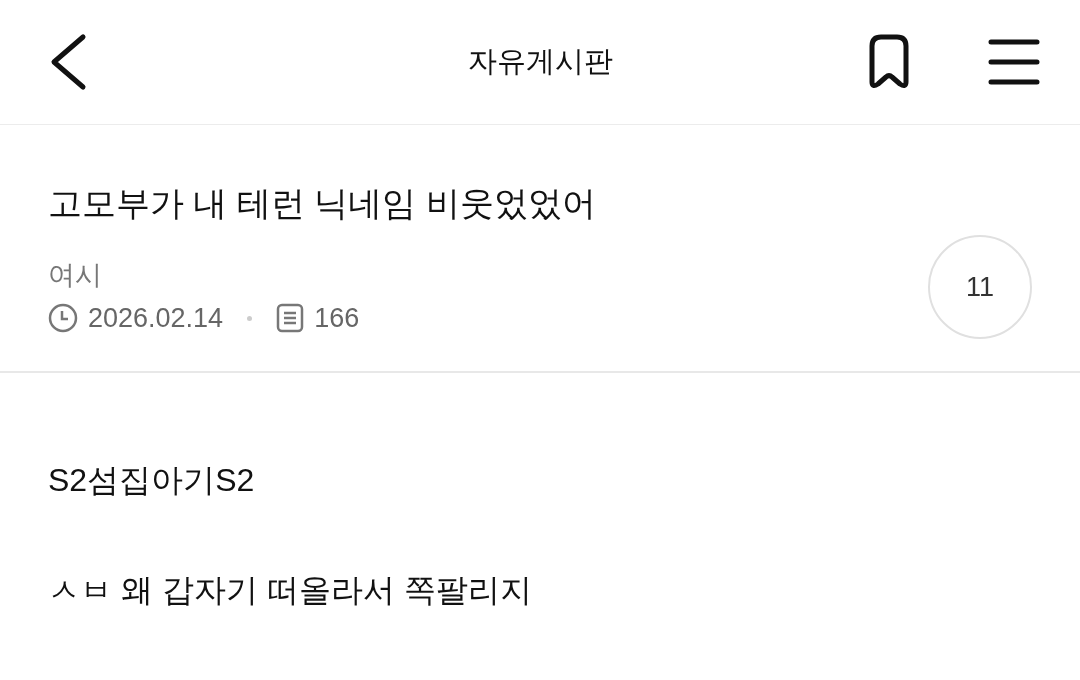 The width and height of the screenshot is (1080, 680). What do you see at coordinates (290, 590) in the screenshot?
I see `body-paragraph: ㅅㅂ 왜 갑자기 떠올라서 쪽팔리지` at bounding box center [290, 590].